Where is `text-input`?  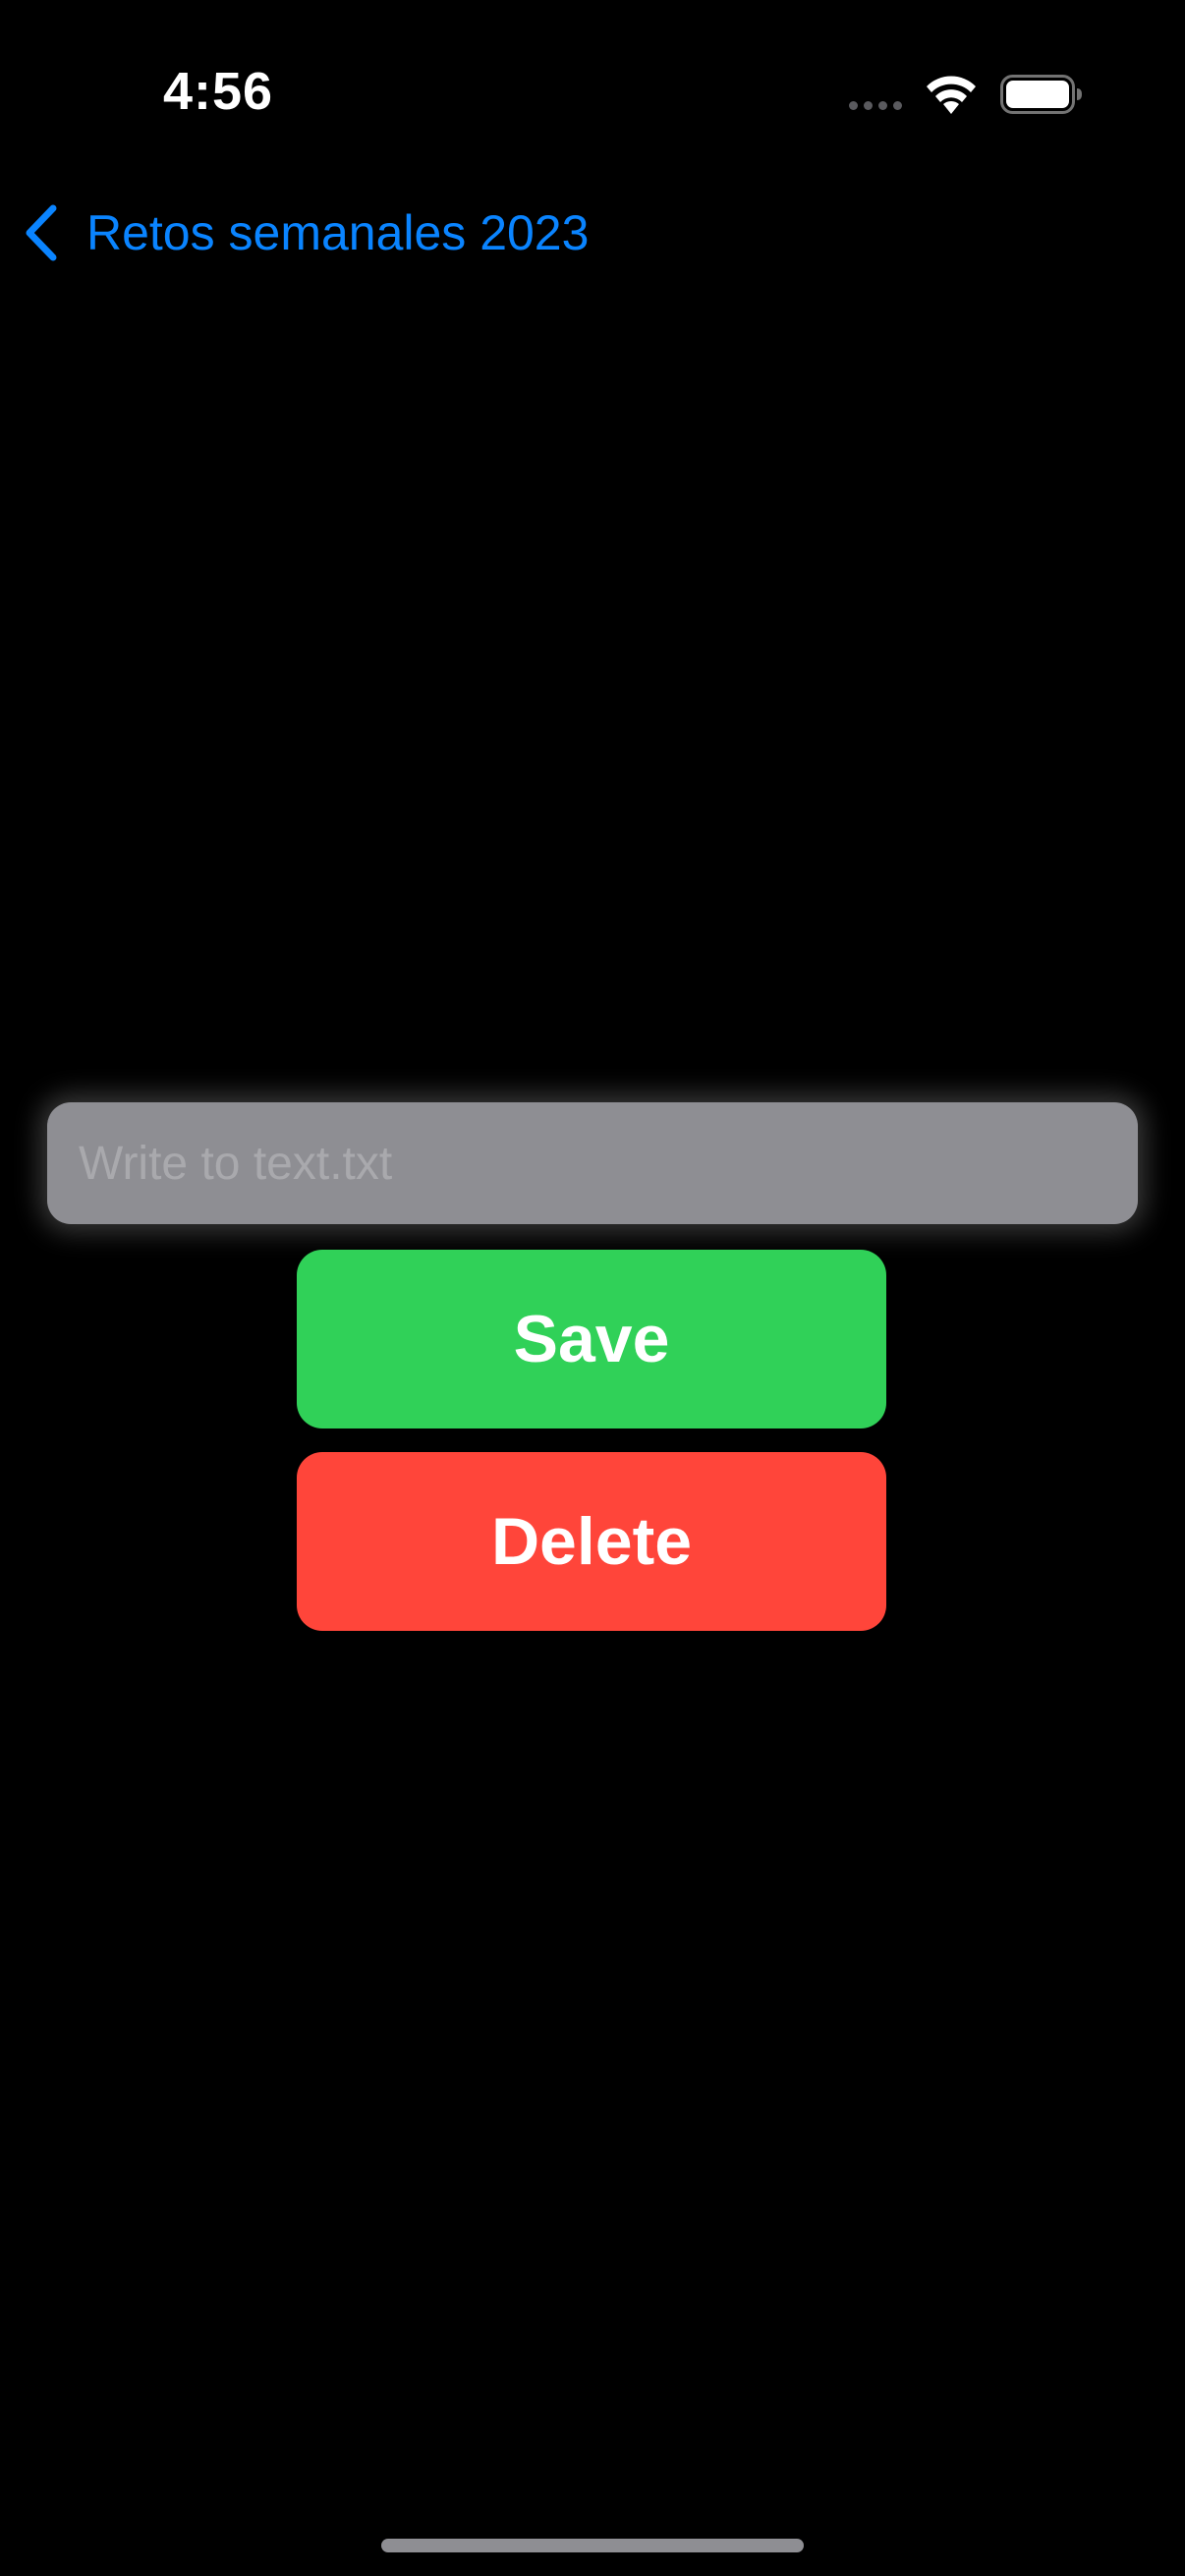
text-input is located at coordinates (592, 1163).